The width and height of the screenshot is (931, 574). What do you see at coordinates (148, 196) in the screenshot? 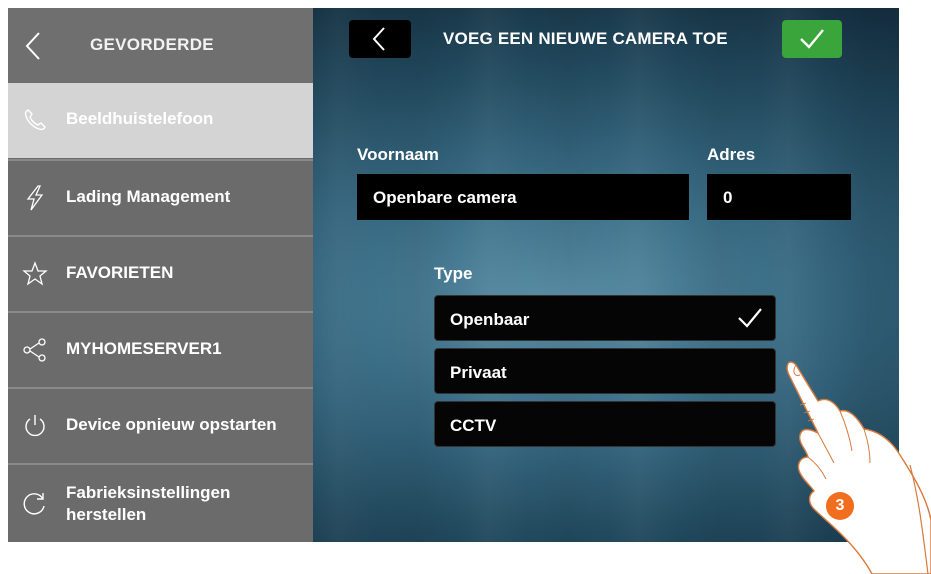
I see `sidebar-item-label: Lading Management` at bounding box center [148, 196].